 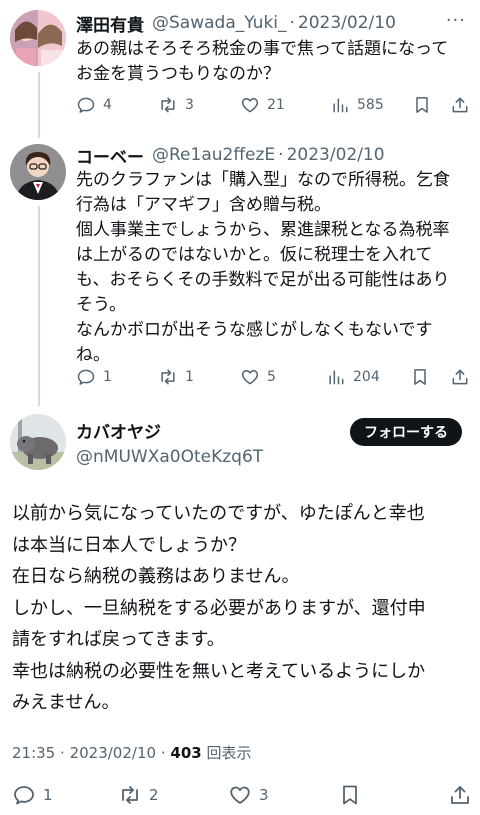 What do you see at coordinates (178, 74) in the screenshot?
I see `tweet-text-line: お金を貰うつもりなのか？` at bounding box center [178, 74].